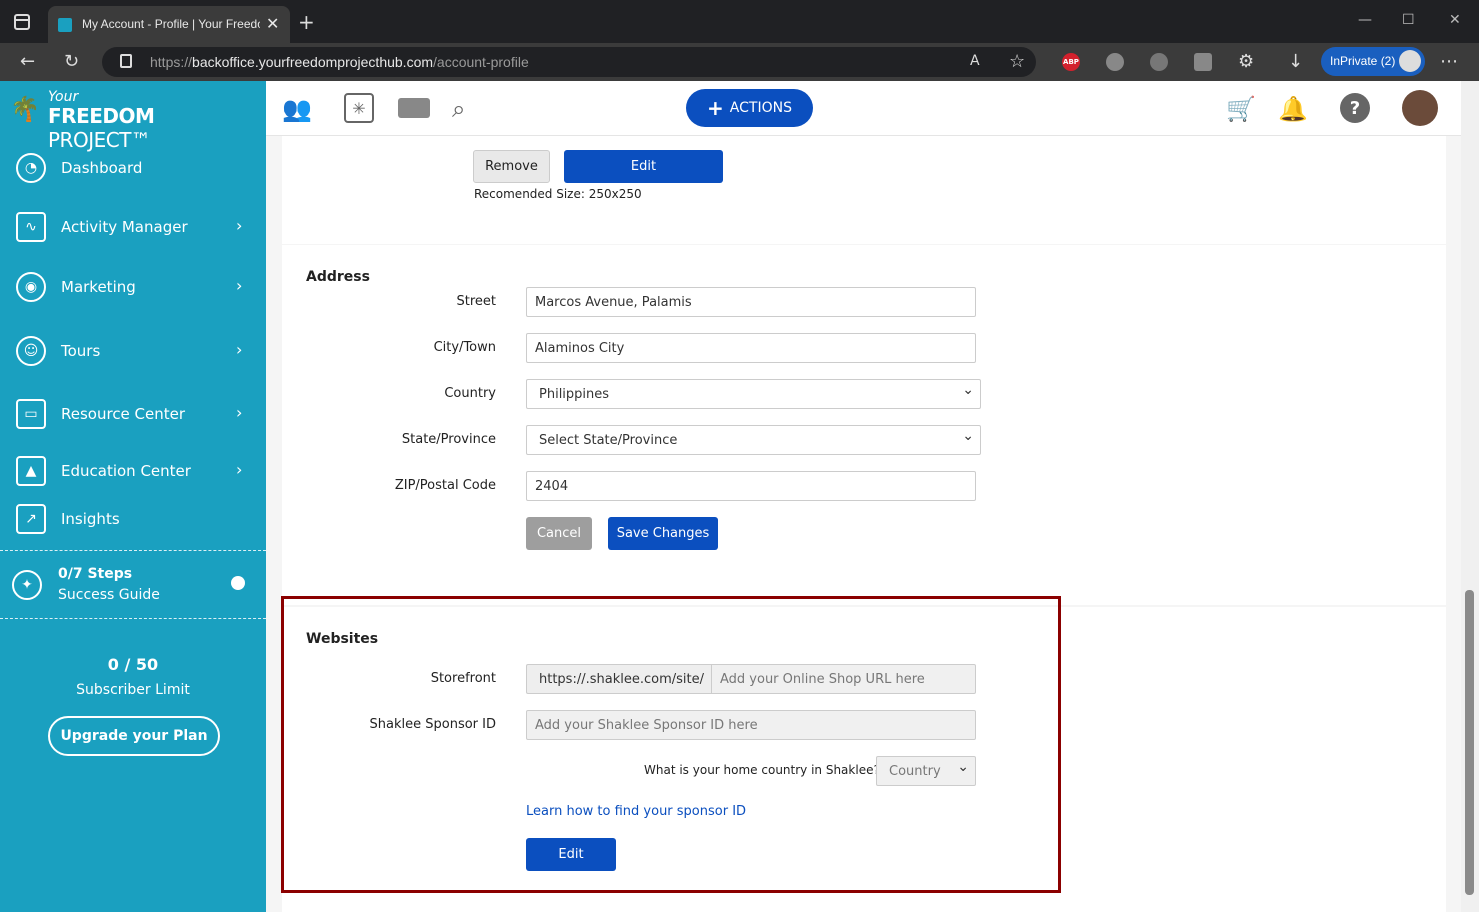  I want to click on window-close-icon: ✕, so click(1455, 20).